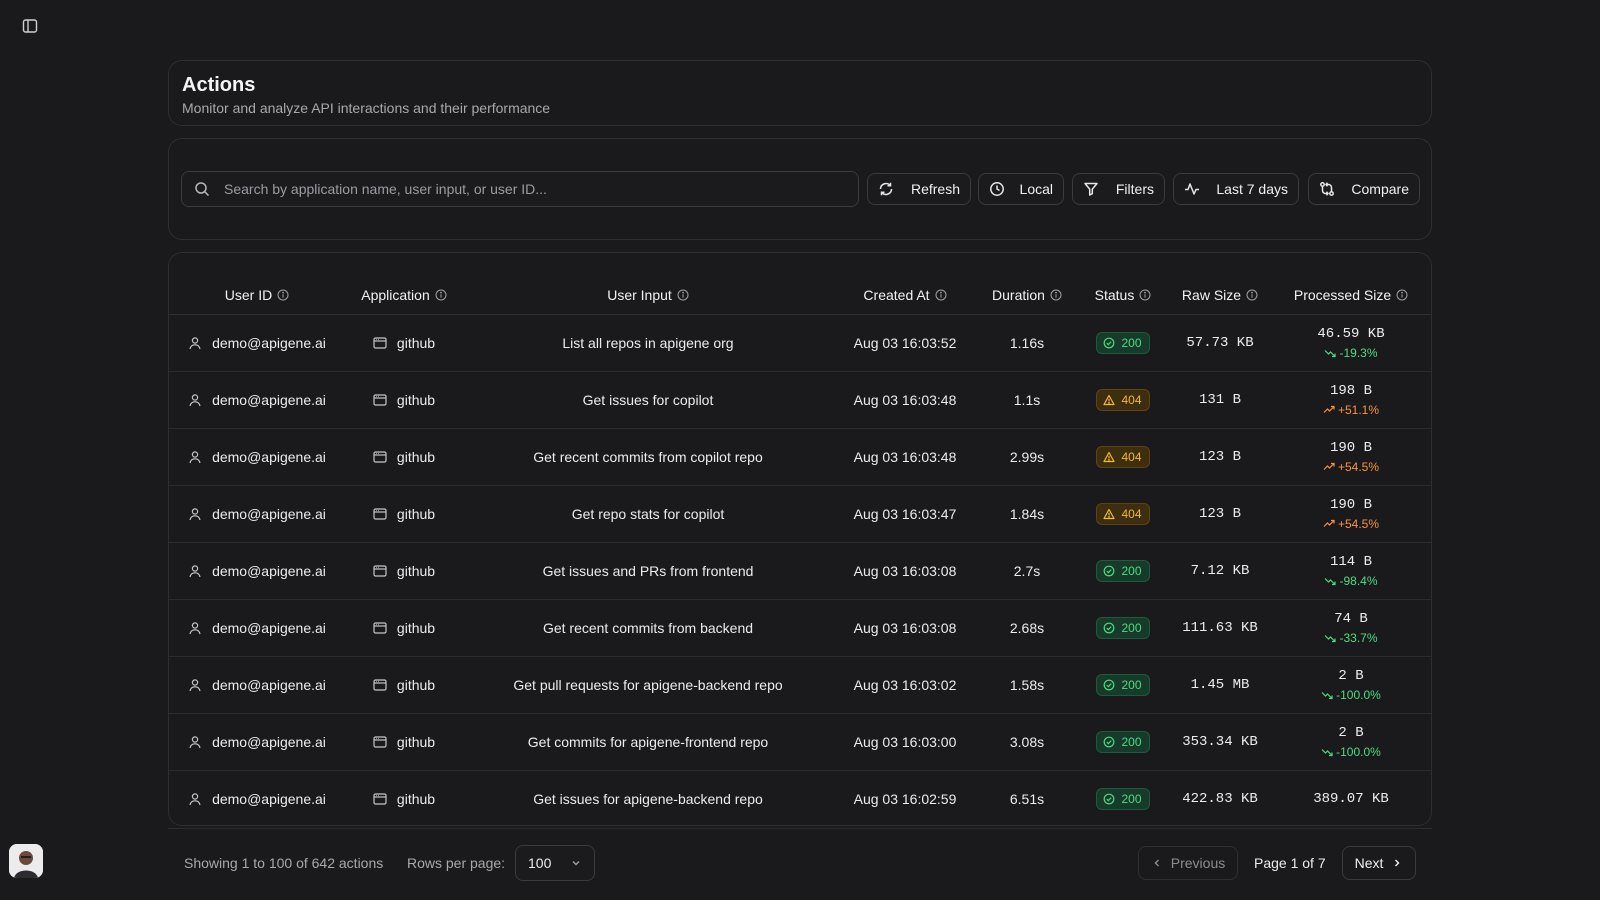  I want to click on raw-size-value: 7.12 KB, so click(1220, 571).